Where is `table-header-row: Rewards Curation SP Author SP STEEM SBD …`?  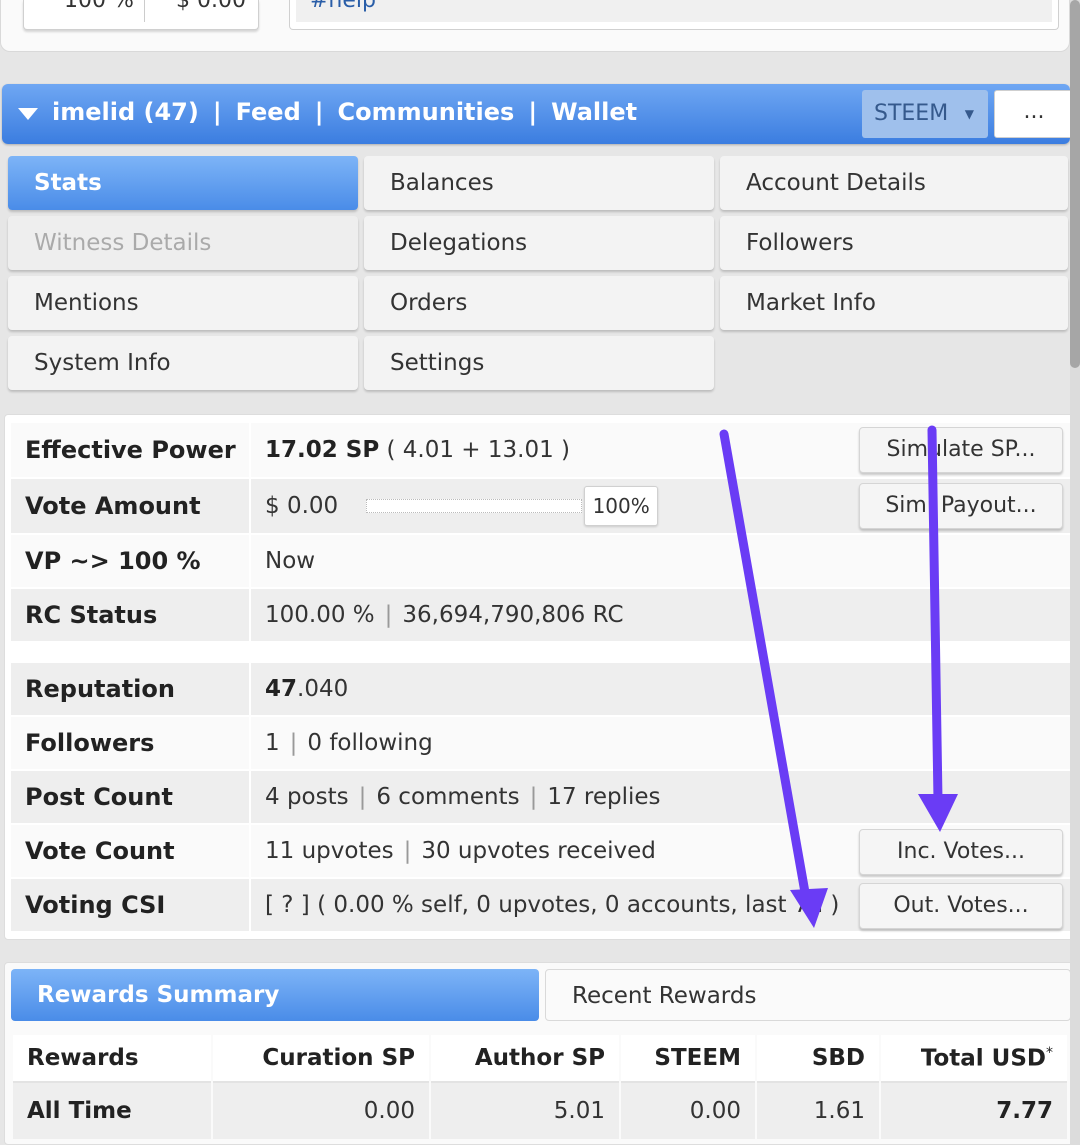 table-header-row: Rewards Curation SP Author SP STEEM SBD … is located at coordinates (540, 1059).